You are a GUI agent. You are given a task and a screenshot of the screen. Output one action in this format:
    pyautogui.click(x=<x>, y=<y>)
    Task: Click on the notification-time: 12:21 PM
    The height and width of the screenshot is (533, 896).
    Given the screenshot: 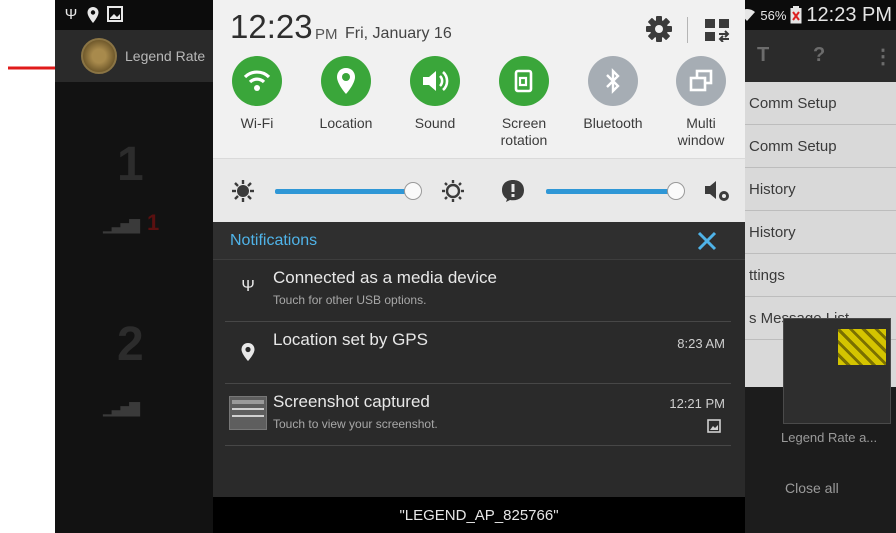 What is the action you would take?
    pyautogui.click(x=697, y=403)
    